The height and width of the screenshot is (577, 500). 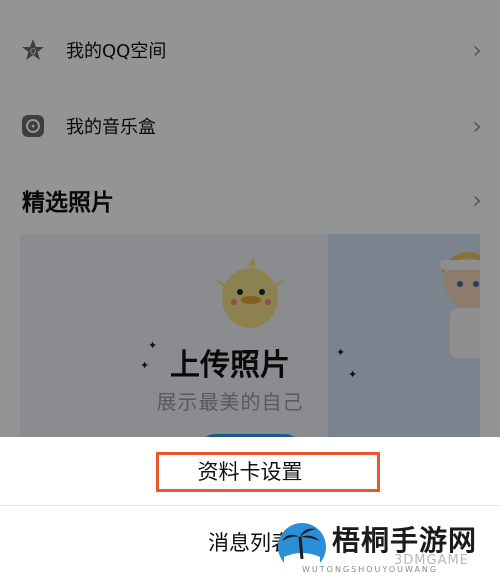 I want to click on watermark: 梧桐手游网 3DMGAME WUTONGSHOUYOUWANG, so click(x=386, y=548).